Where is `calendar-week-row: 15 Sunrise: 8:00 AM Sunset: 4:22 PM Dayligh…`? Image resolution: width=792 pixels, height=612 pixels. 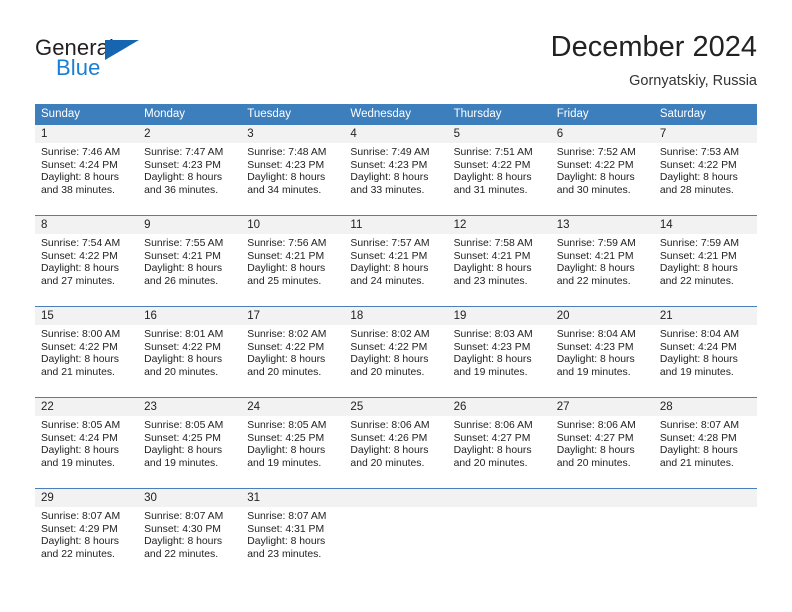 calendar-week-row: 15 Sunrise: 8:00 AM Sunset: 4:22 PM Dayligh… is located at coordinates (396, 352).